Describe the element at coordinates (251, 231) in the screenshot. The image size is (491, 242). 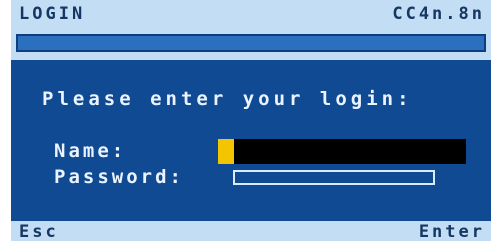
I see `footer-bar: Esc Enter` at that location.